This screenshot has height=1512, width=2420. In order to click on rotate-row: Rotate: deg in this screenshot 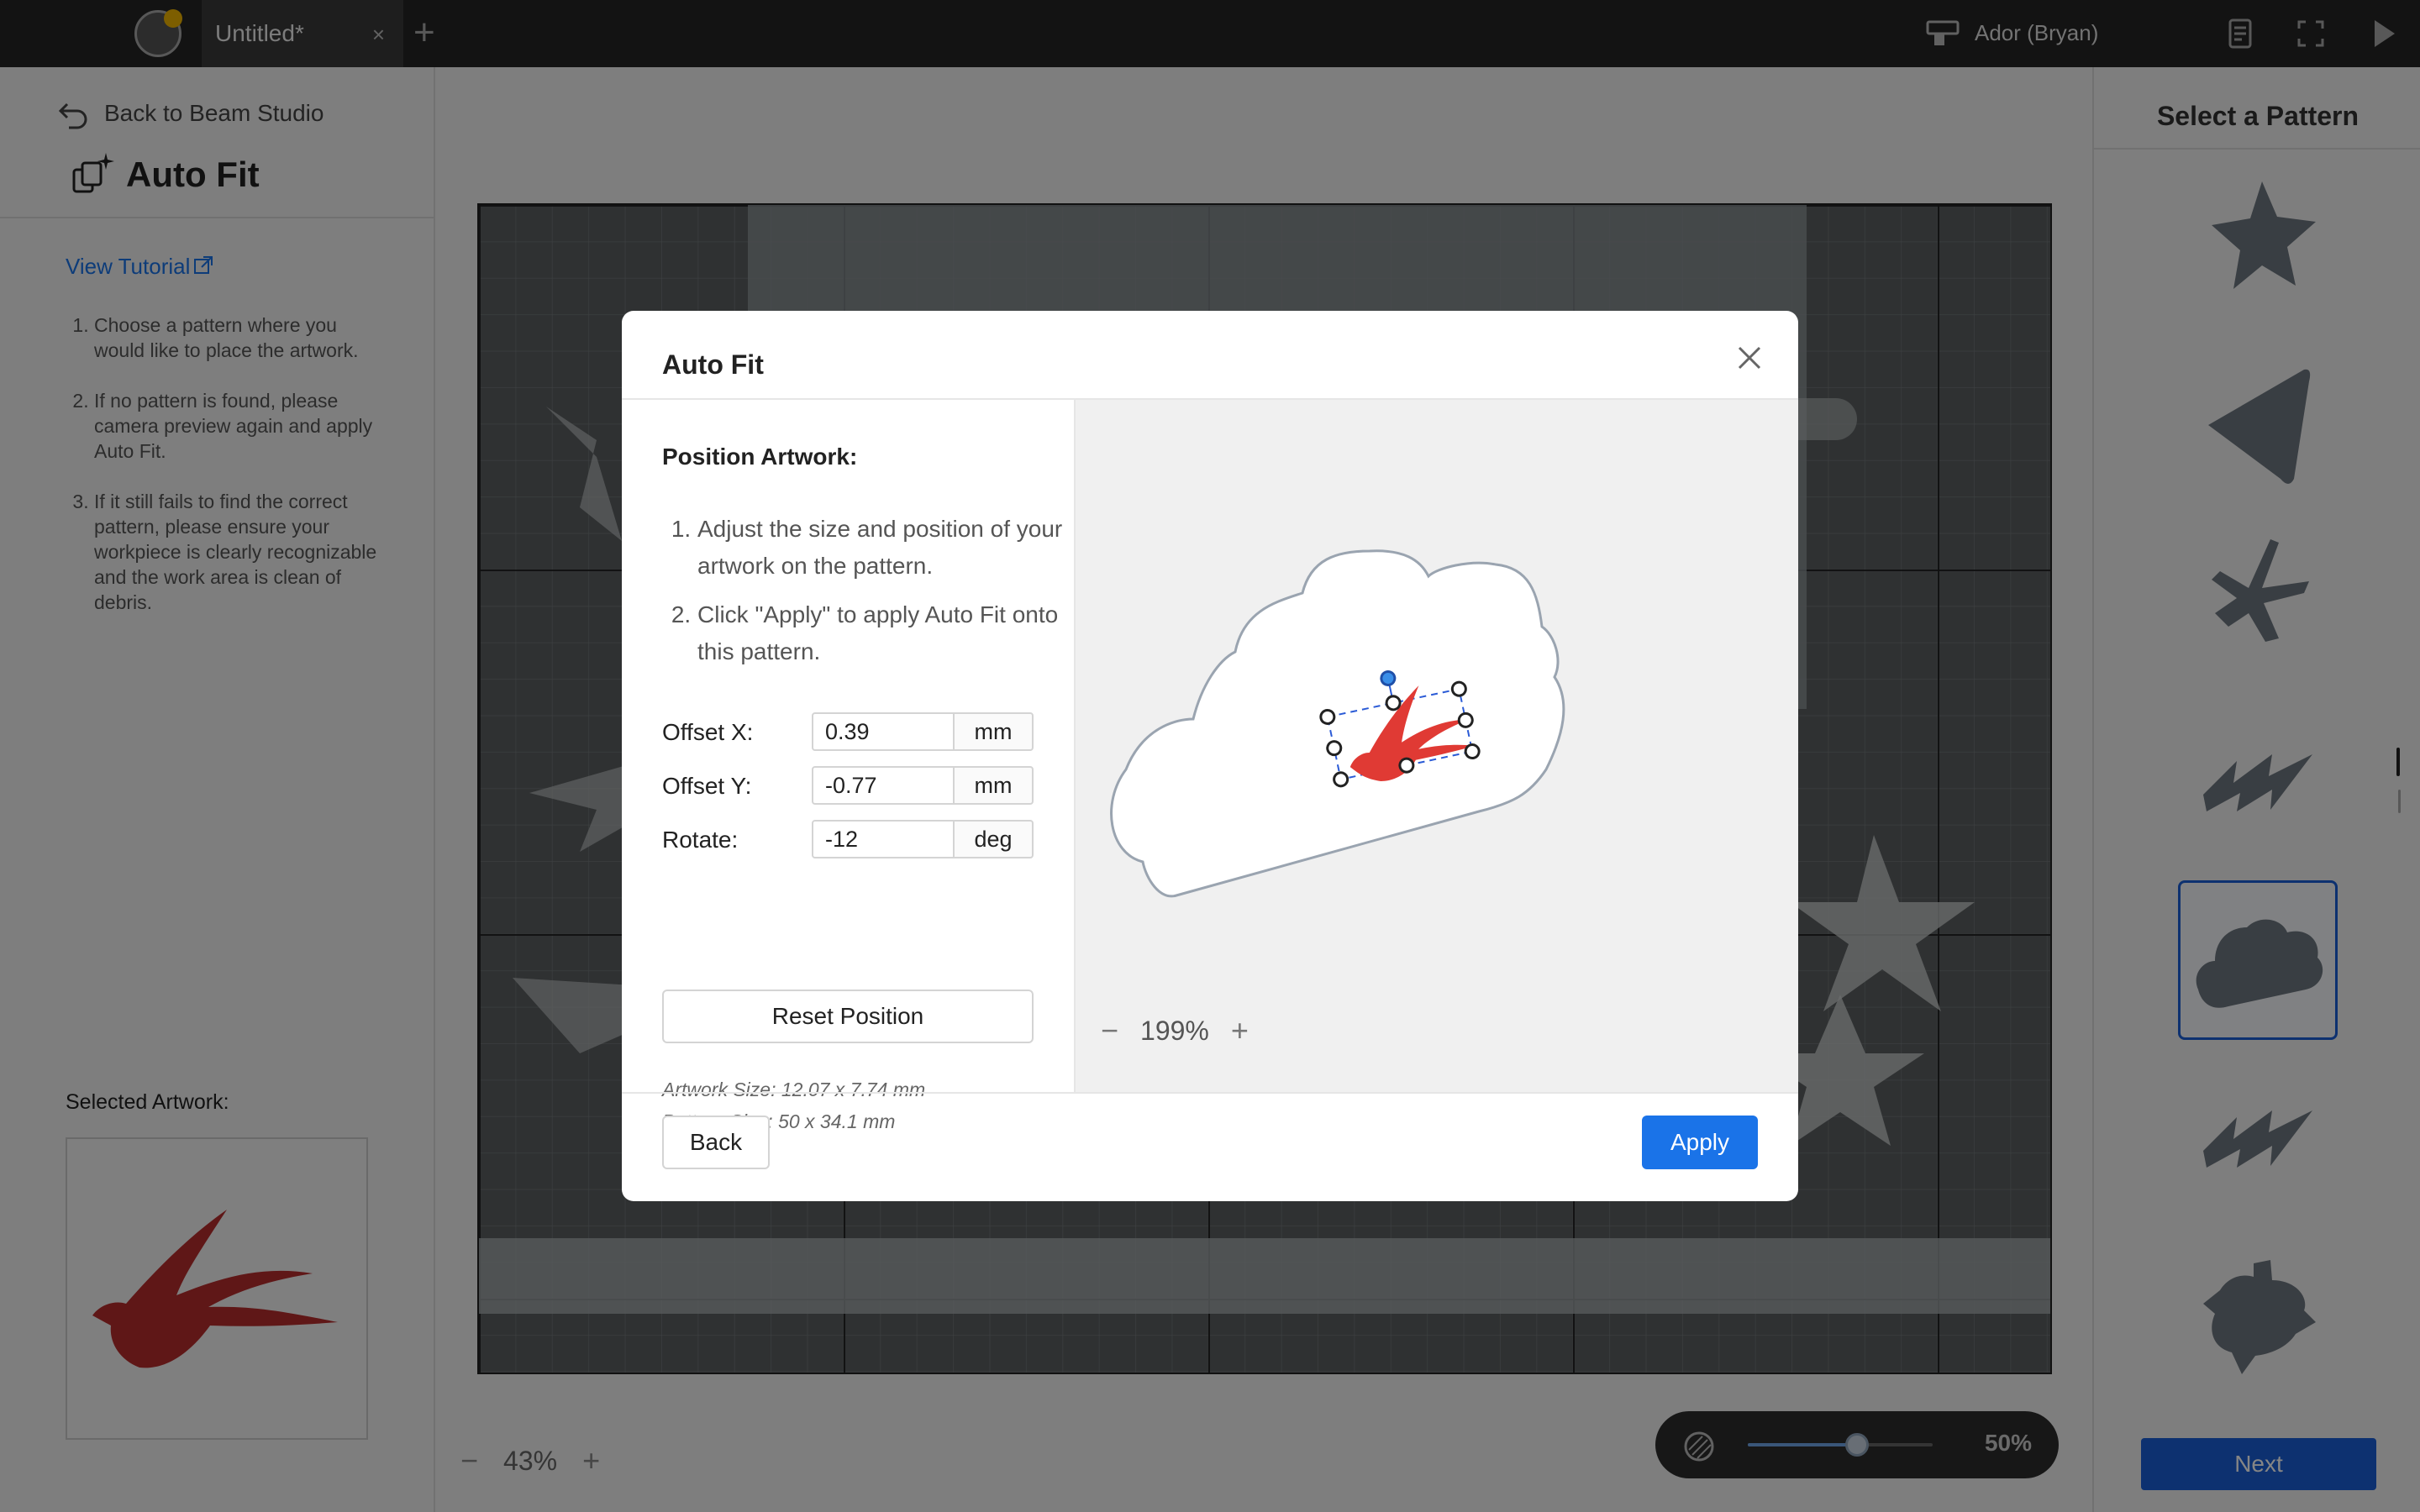, I will do `click(848, 839)`.